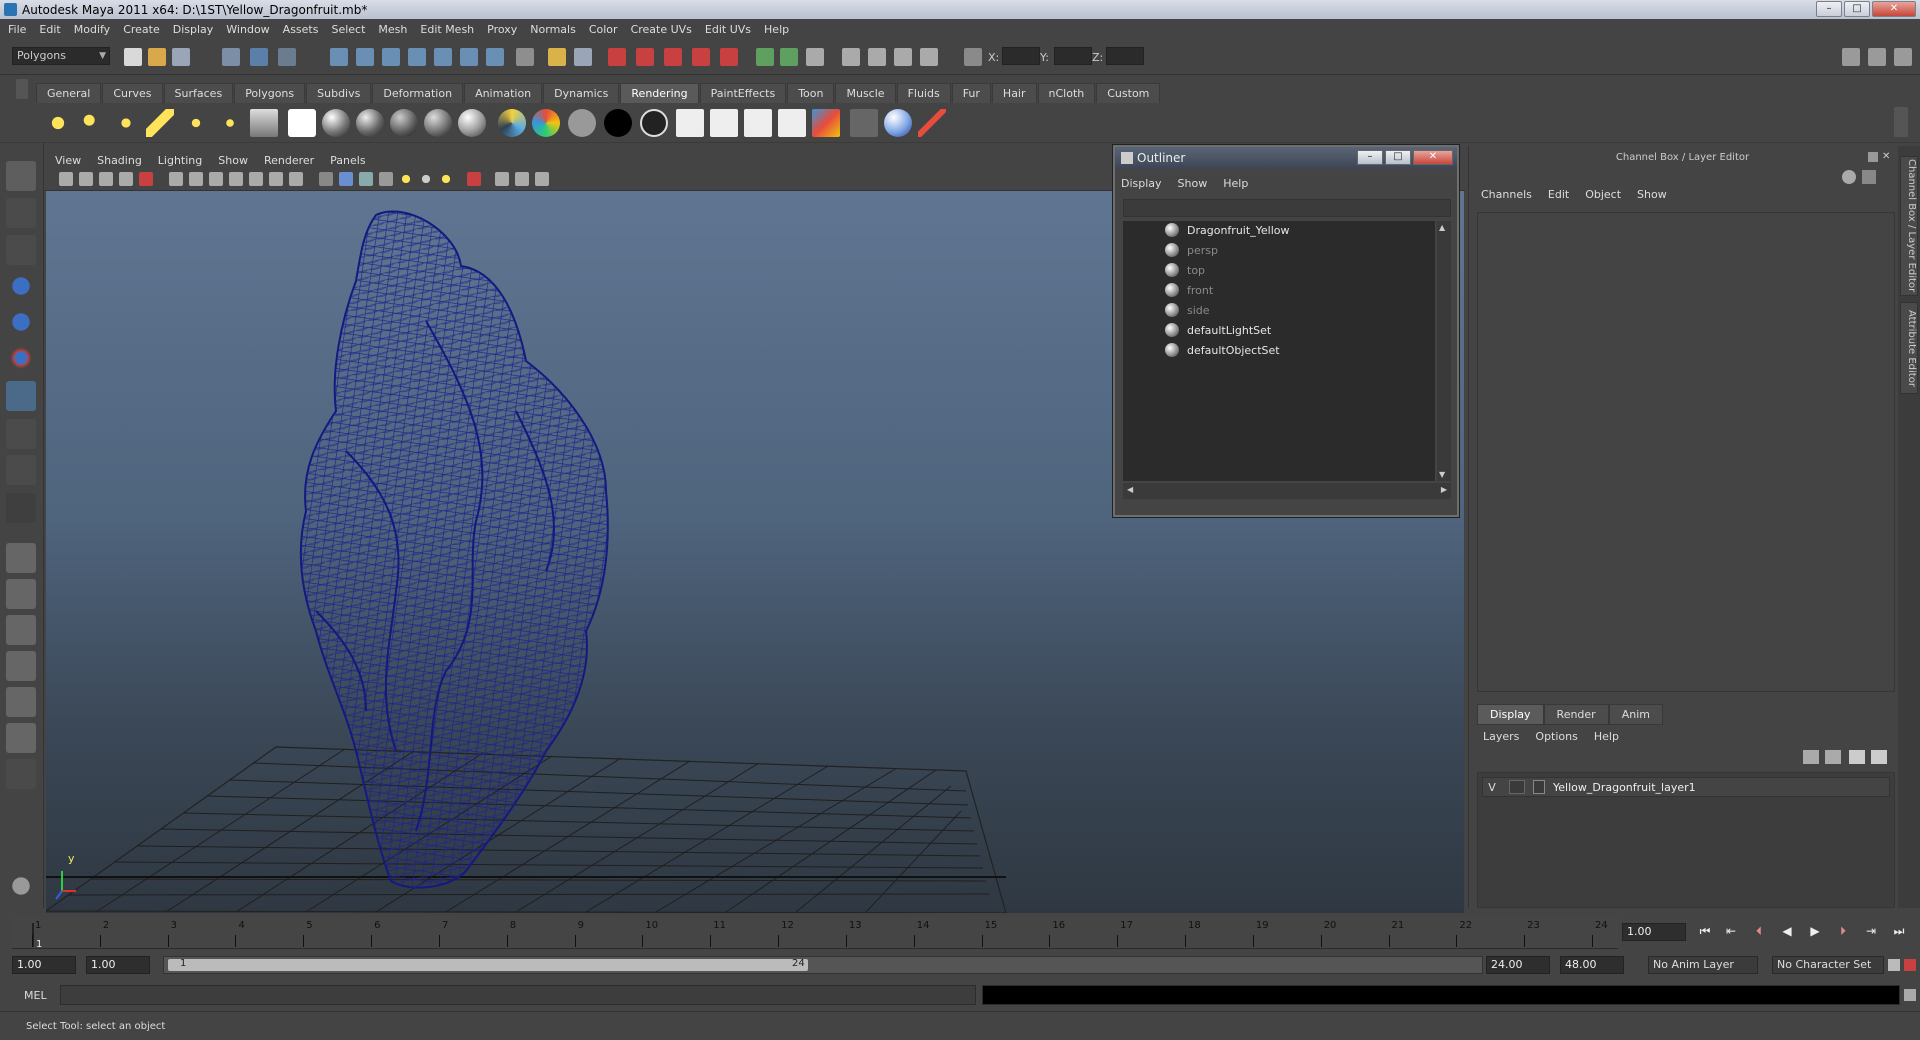 This screenshot has height=1040, width=1920. Describe the element at coordinates (617, 57) in the screenshot. I see `render-view-icon` at that location.